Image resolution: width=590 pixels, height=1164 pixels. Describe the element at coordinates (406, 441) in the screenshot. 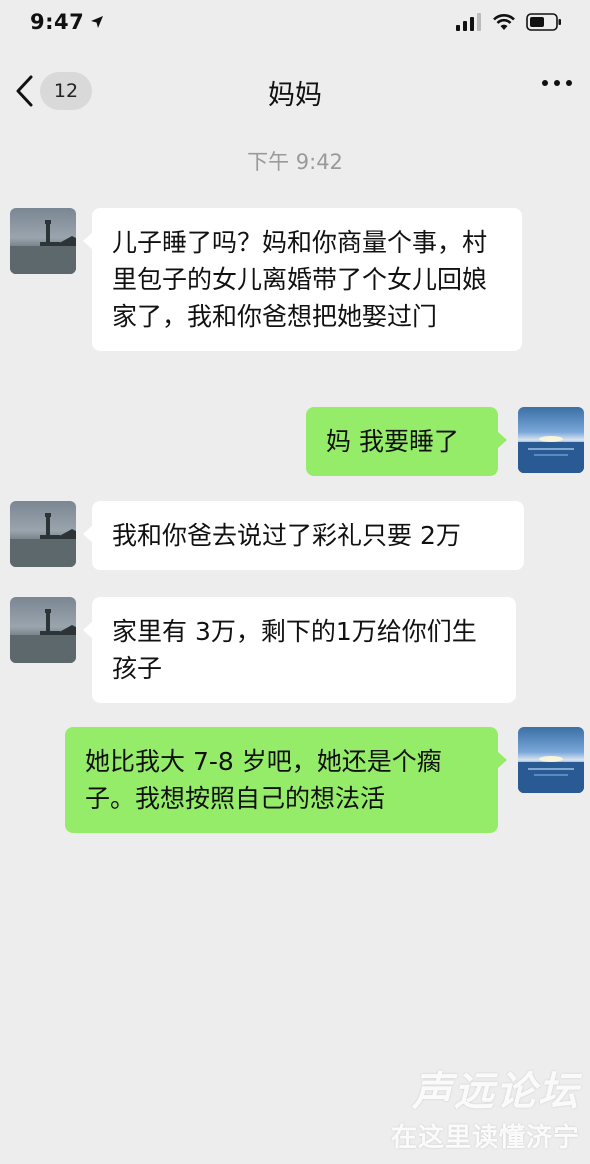

I see `message-bubble-sent: 妈 我要睡了` at that location.